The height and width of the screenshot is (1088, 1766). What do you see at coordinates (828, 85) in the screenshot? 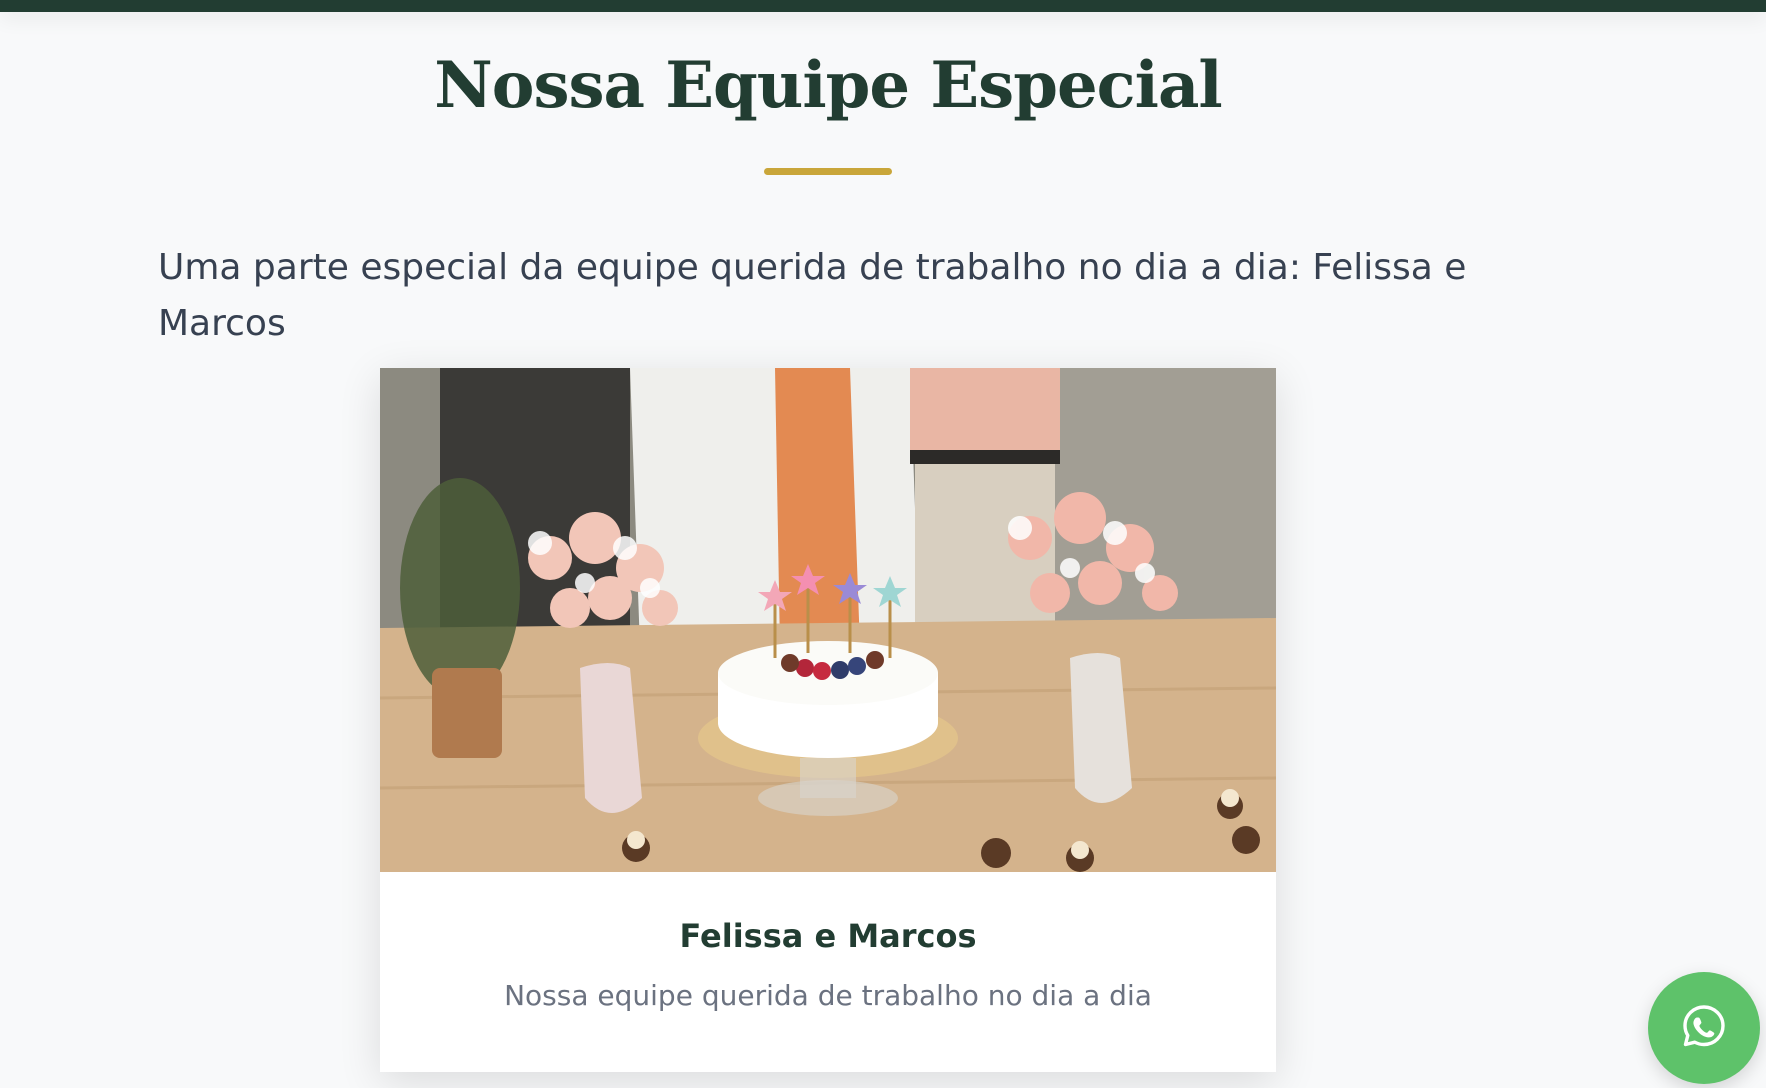
I see `section-title: Nossa Equipe Especial` at bounding box center [828, 85].